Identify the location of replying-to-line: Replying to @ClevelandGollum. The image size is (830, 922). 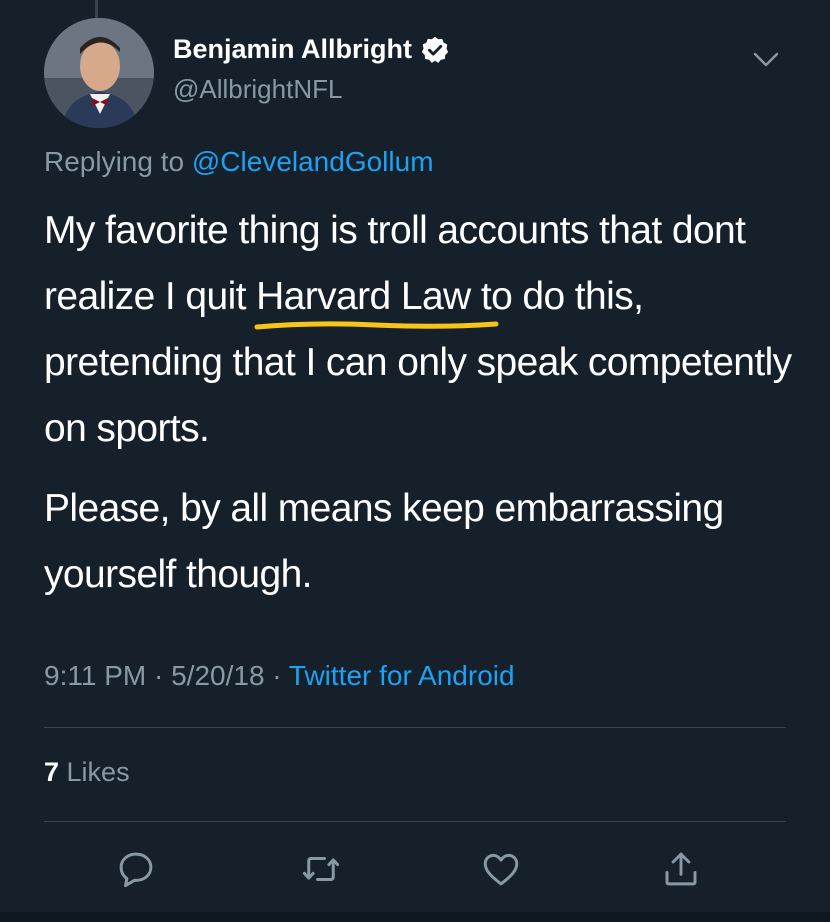
(239, 162).